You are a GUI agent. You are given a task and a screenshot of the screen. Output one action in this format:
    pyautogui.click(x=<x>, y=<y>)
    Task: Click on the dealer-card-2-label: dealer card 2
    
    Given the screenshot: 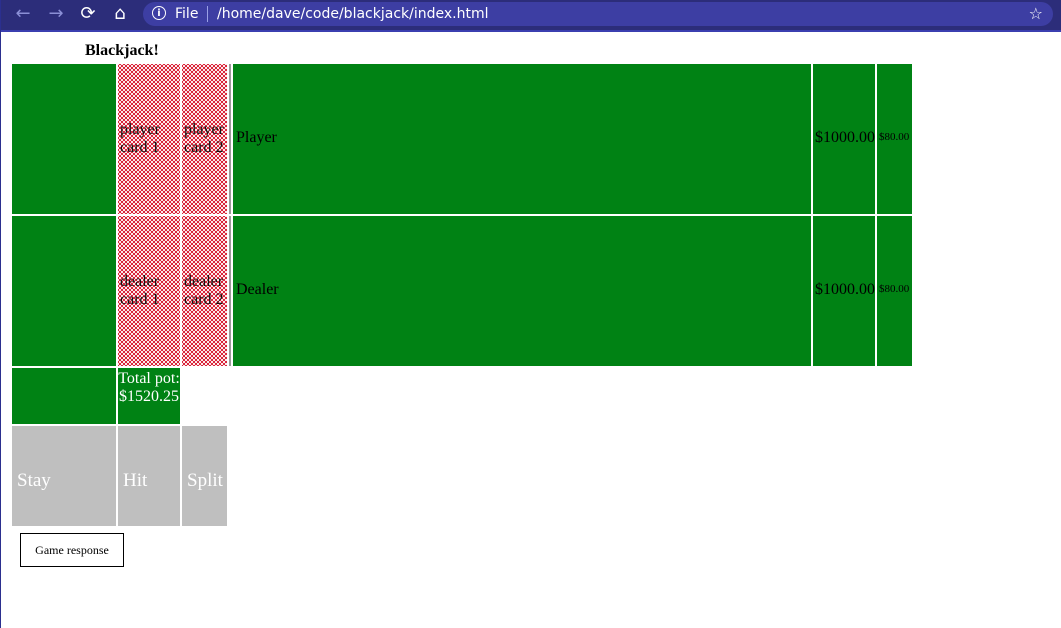 What is the action you would take?
    pyautogui.click(x=204, y=290)
    